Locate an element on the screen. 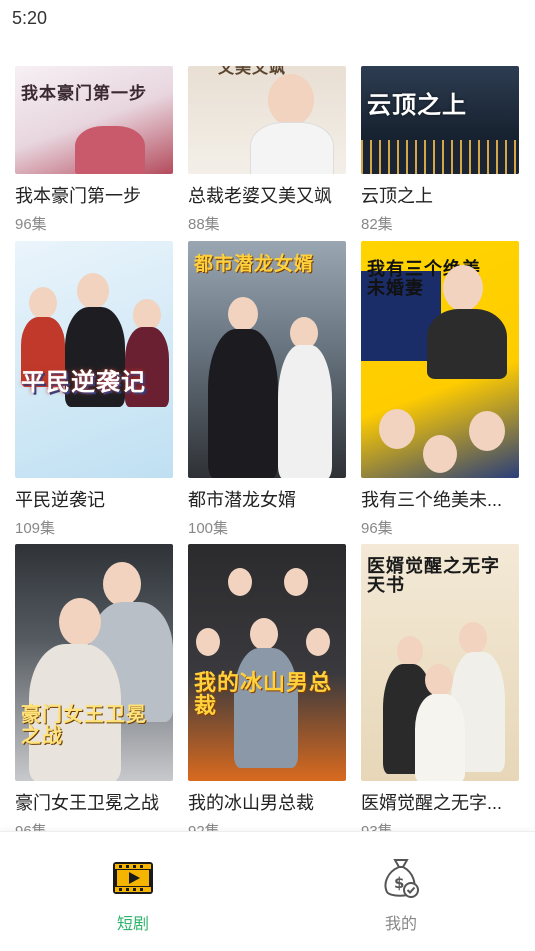 Image resolution: width=535 pixels, height=951 pixels. drama-card: 医婿觉醒之无字天书 医婿觉醒之无字... 93集 is located at coordinates (440, 692).